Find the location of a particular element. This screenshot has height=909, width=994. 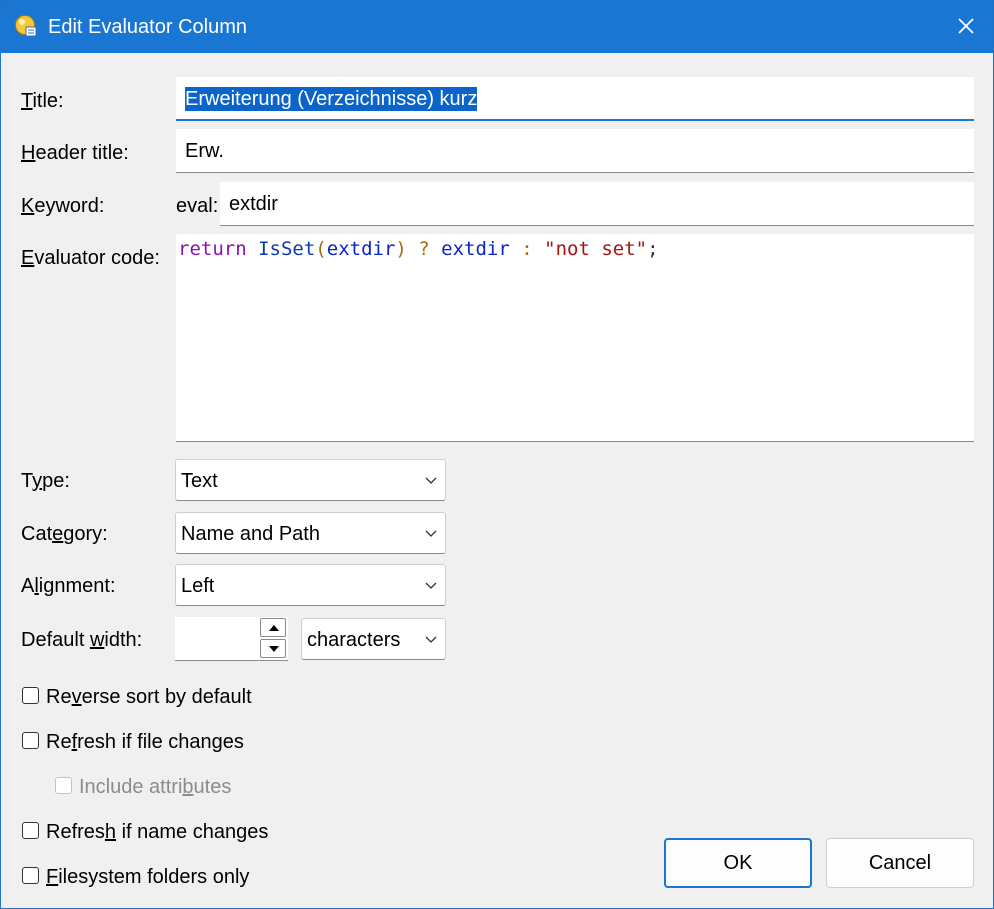

alignment-dropdown-value: Left is located at coordinates (198, 586).